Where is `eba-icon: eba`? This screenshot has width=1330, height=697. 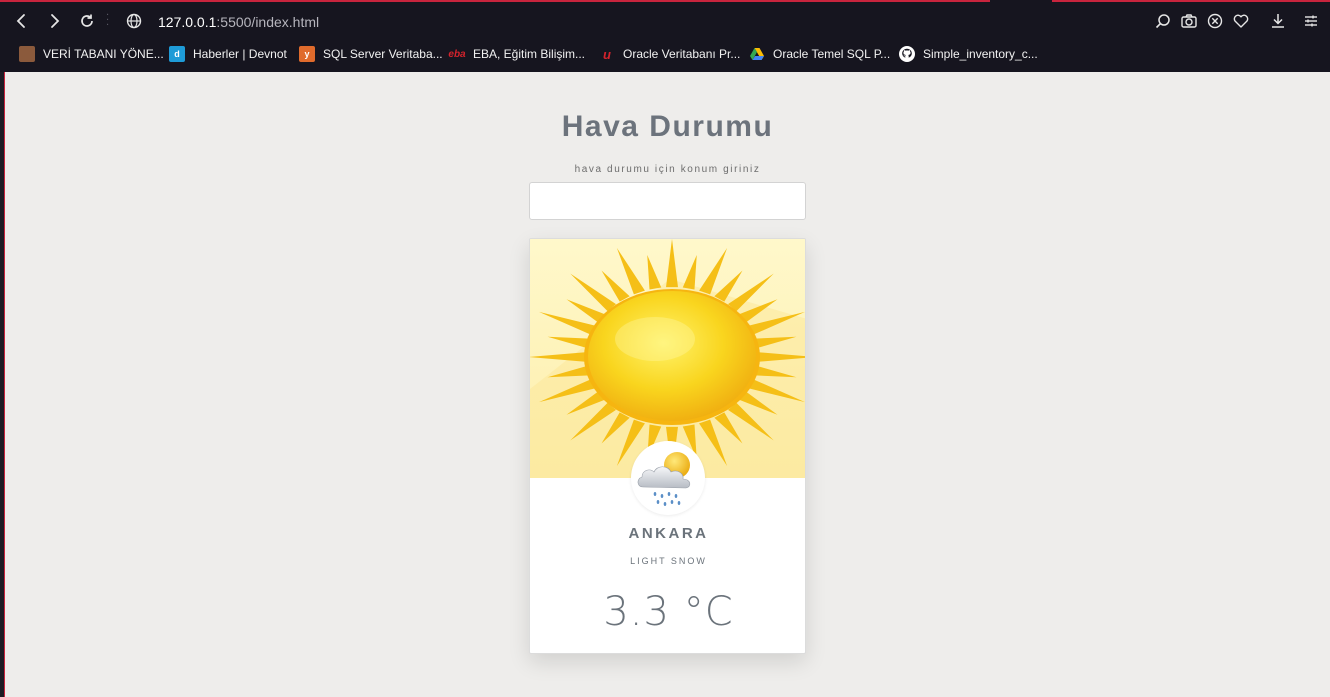 eba-icon: eba is located at coordinates (457, 54).